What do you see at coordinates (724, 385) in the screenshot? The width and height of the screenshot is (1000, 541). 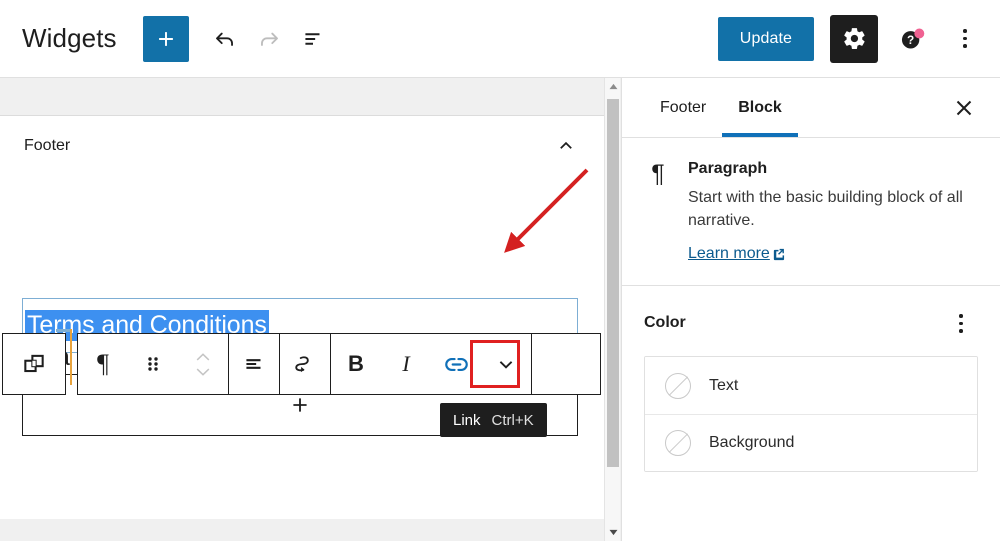 I see `color-option-label: Text` at bounding box center [724, 385].